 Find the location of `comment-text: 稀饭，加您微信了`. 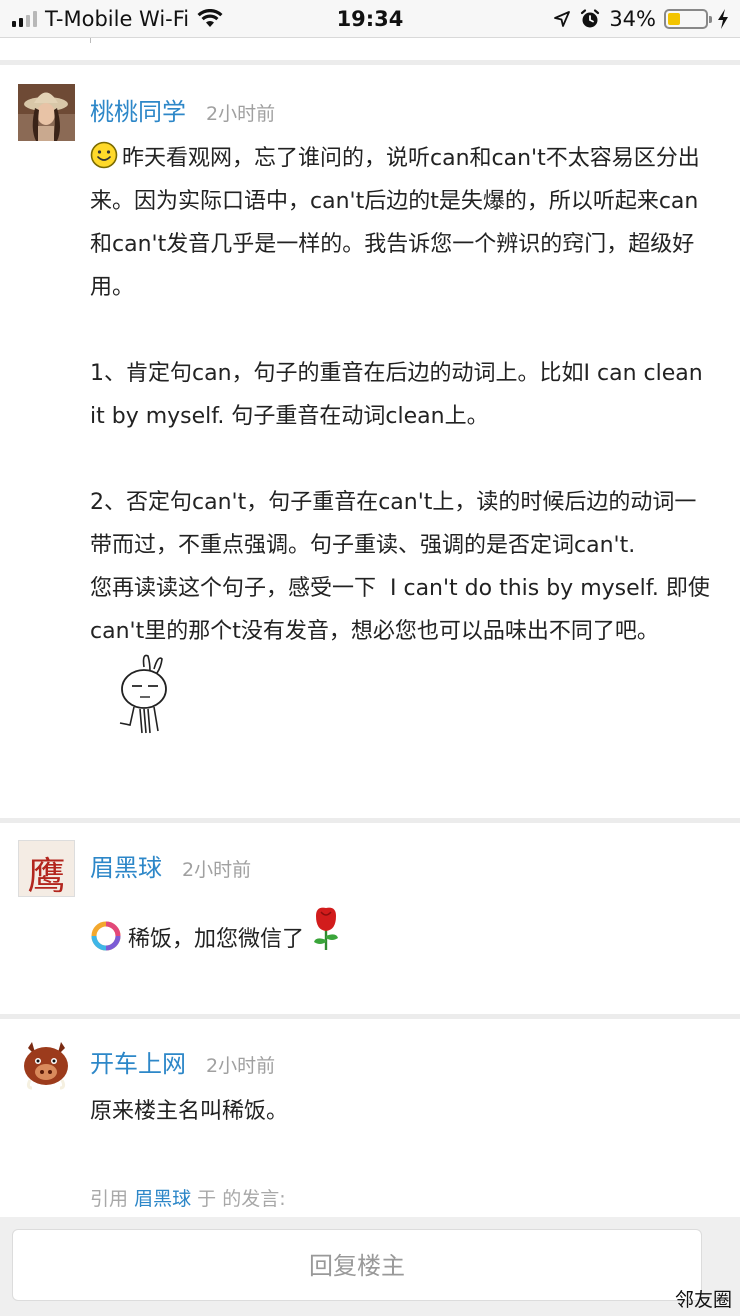

comment-text: 稀饭，加您微信了 is located at coordinates (216, 939).